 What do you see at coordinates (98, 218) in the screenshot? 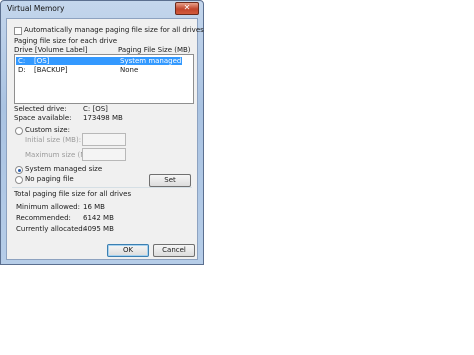
I see `recommended-value: 6142 MB` at bounding box center [98, 218].